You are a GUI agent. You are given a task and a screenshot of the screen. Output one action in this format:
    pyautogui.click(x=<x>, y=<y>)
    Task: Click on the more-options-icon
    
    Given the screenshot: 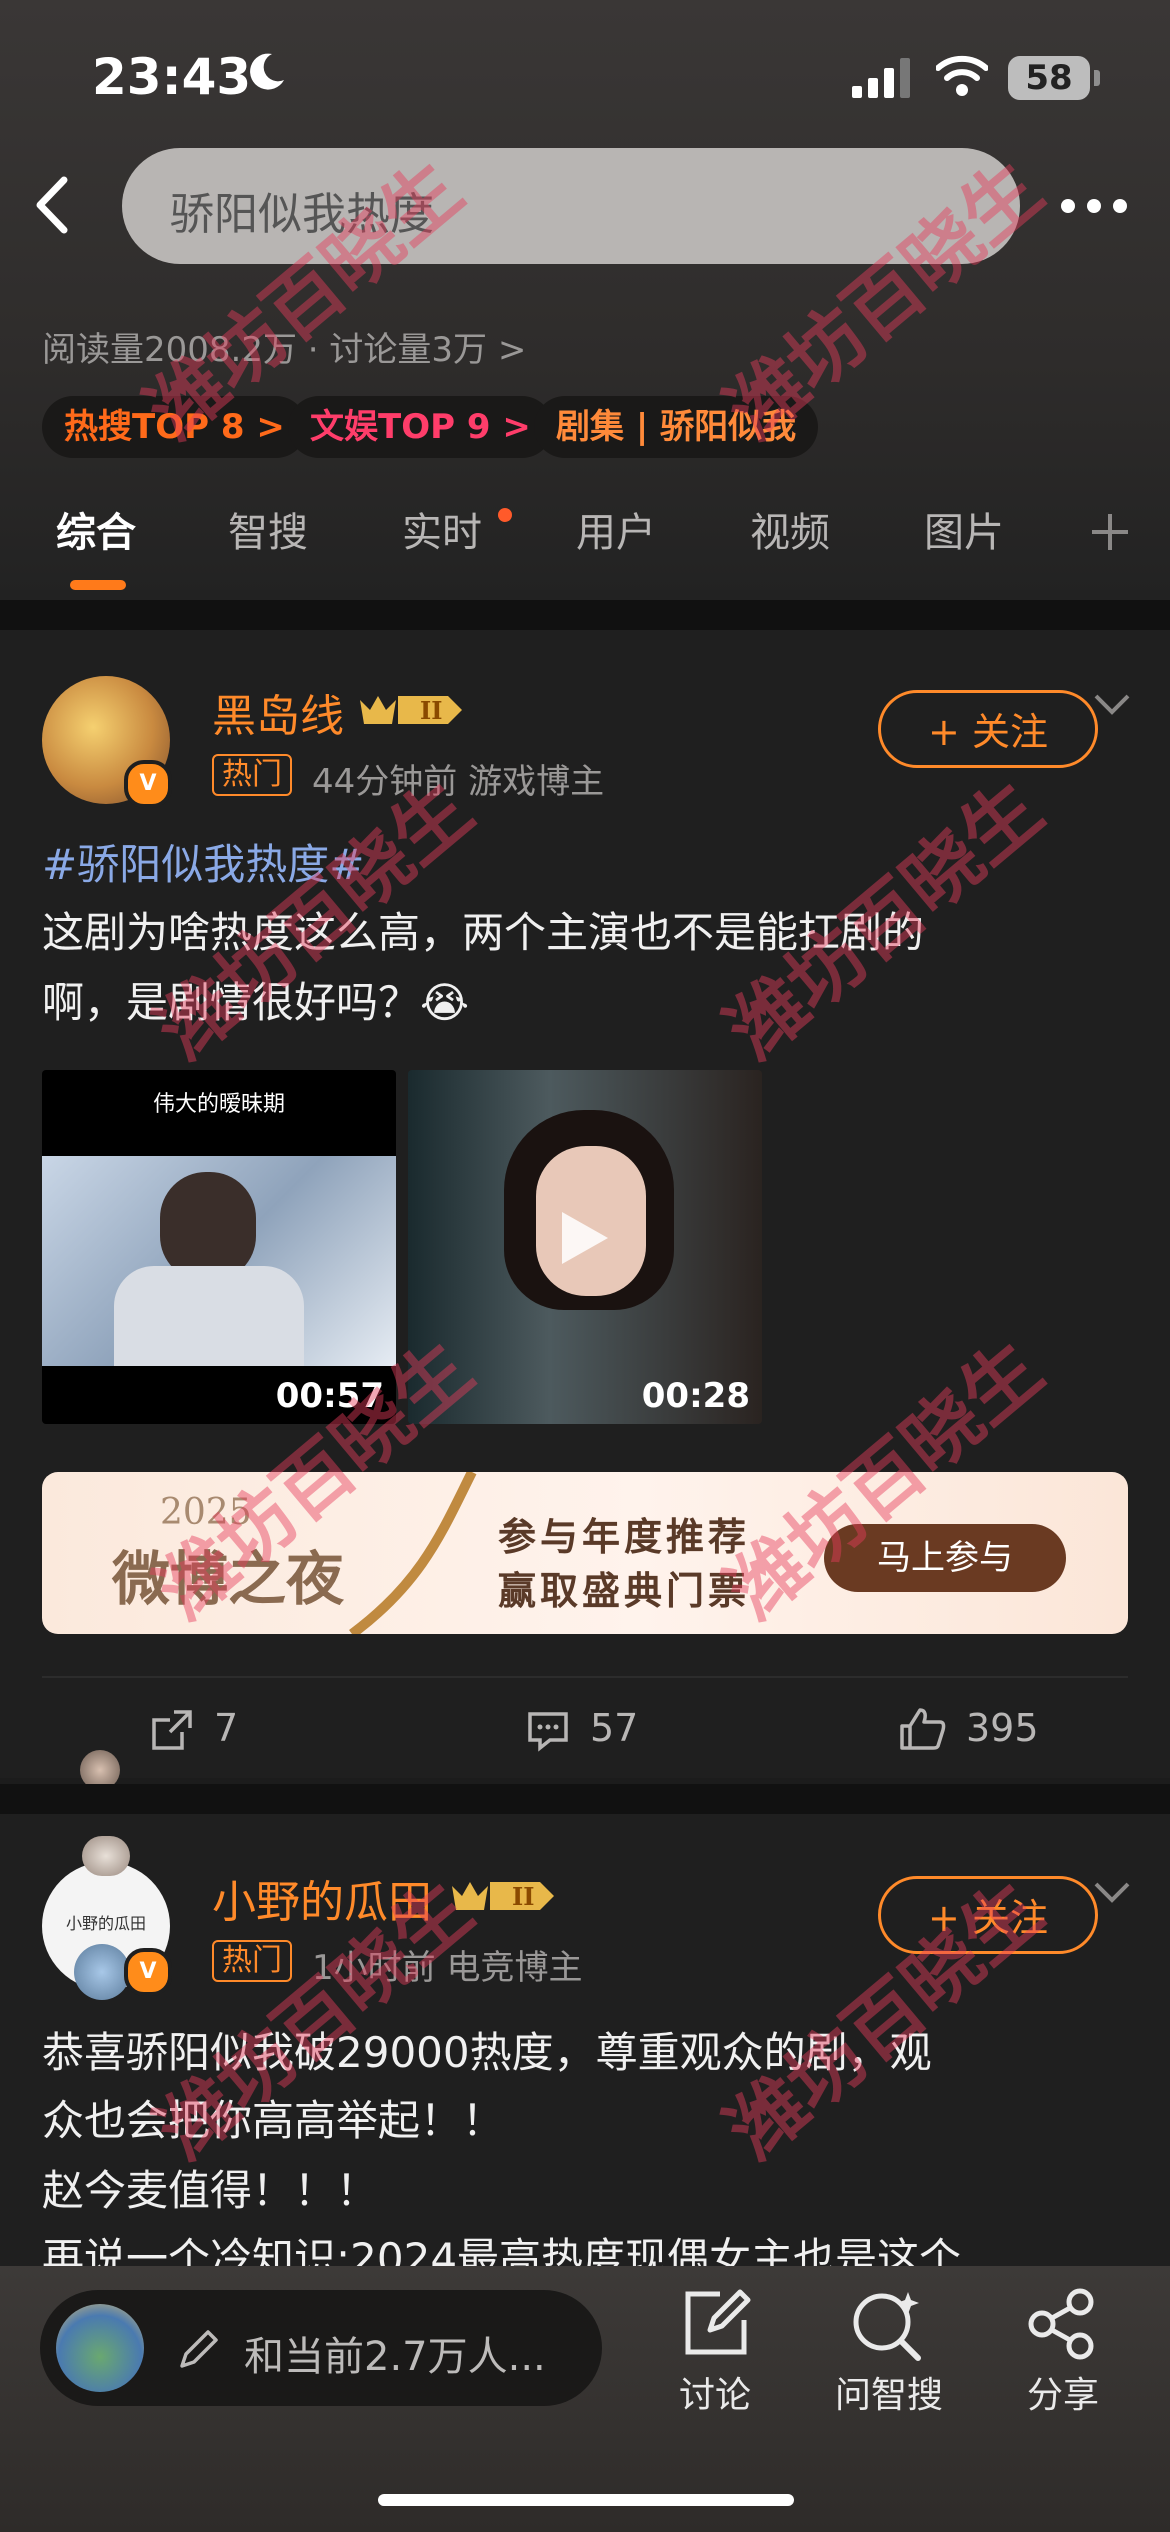 What is the action you would take?
    pyautogui.click(x=1094, y=206)
    